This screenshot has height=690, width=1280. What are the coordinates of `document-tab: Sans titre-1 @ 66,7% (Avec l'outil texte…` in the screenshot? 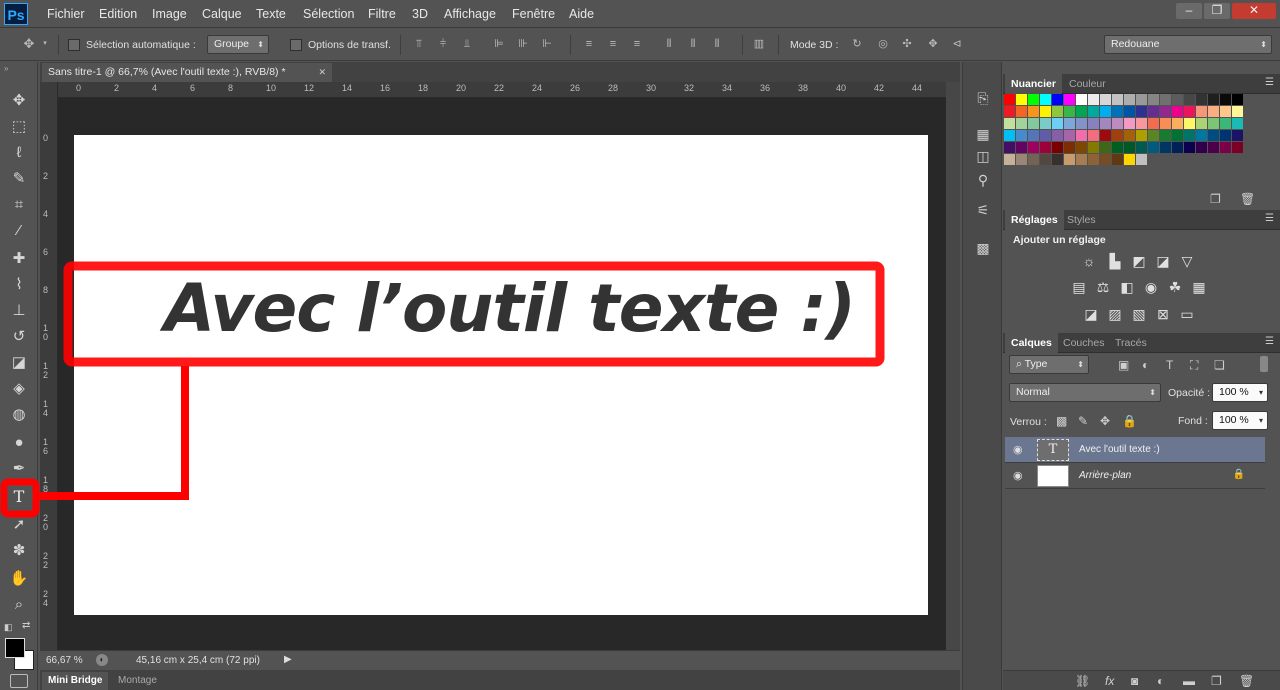 It's located at (187, 72).